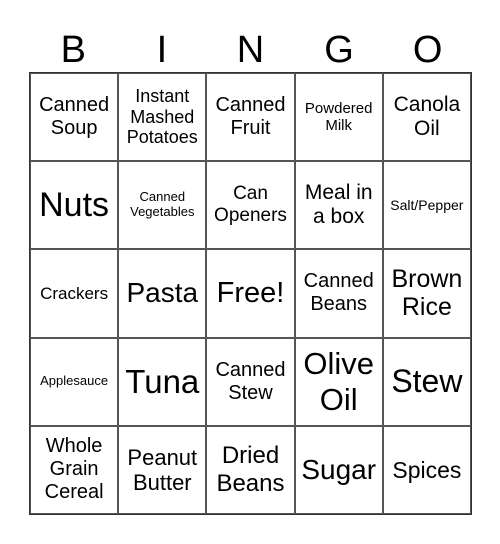  Describe the element at coordinates (162, 381) in the screenshot. I see `bingo-cell: Tuna` at that location.